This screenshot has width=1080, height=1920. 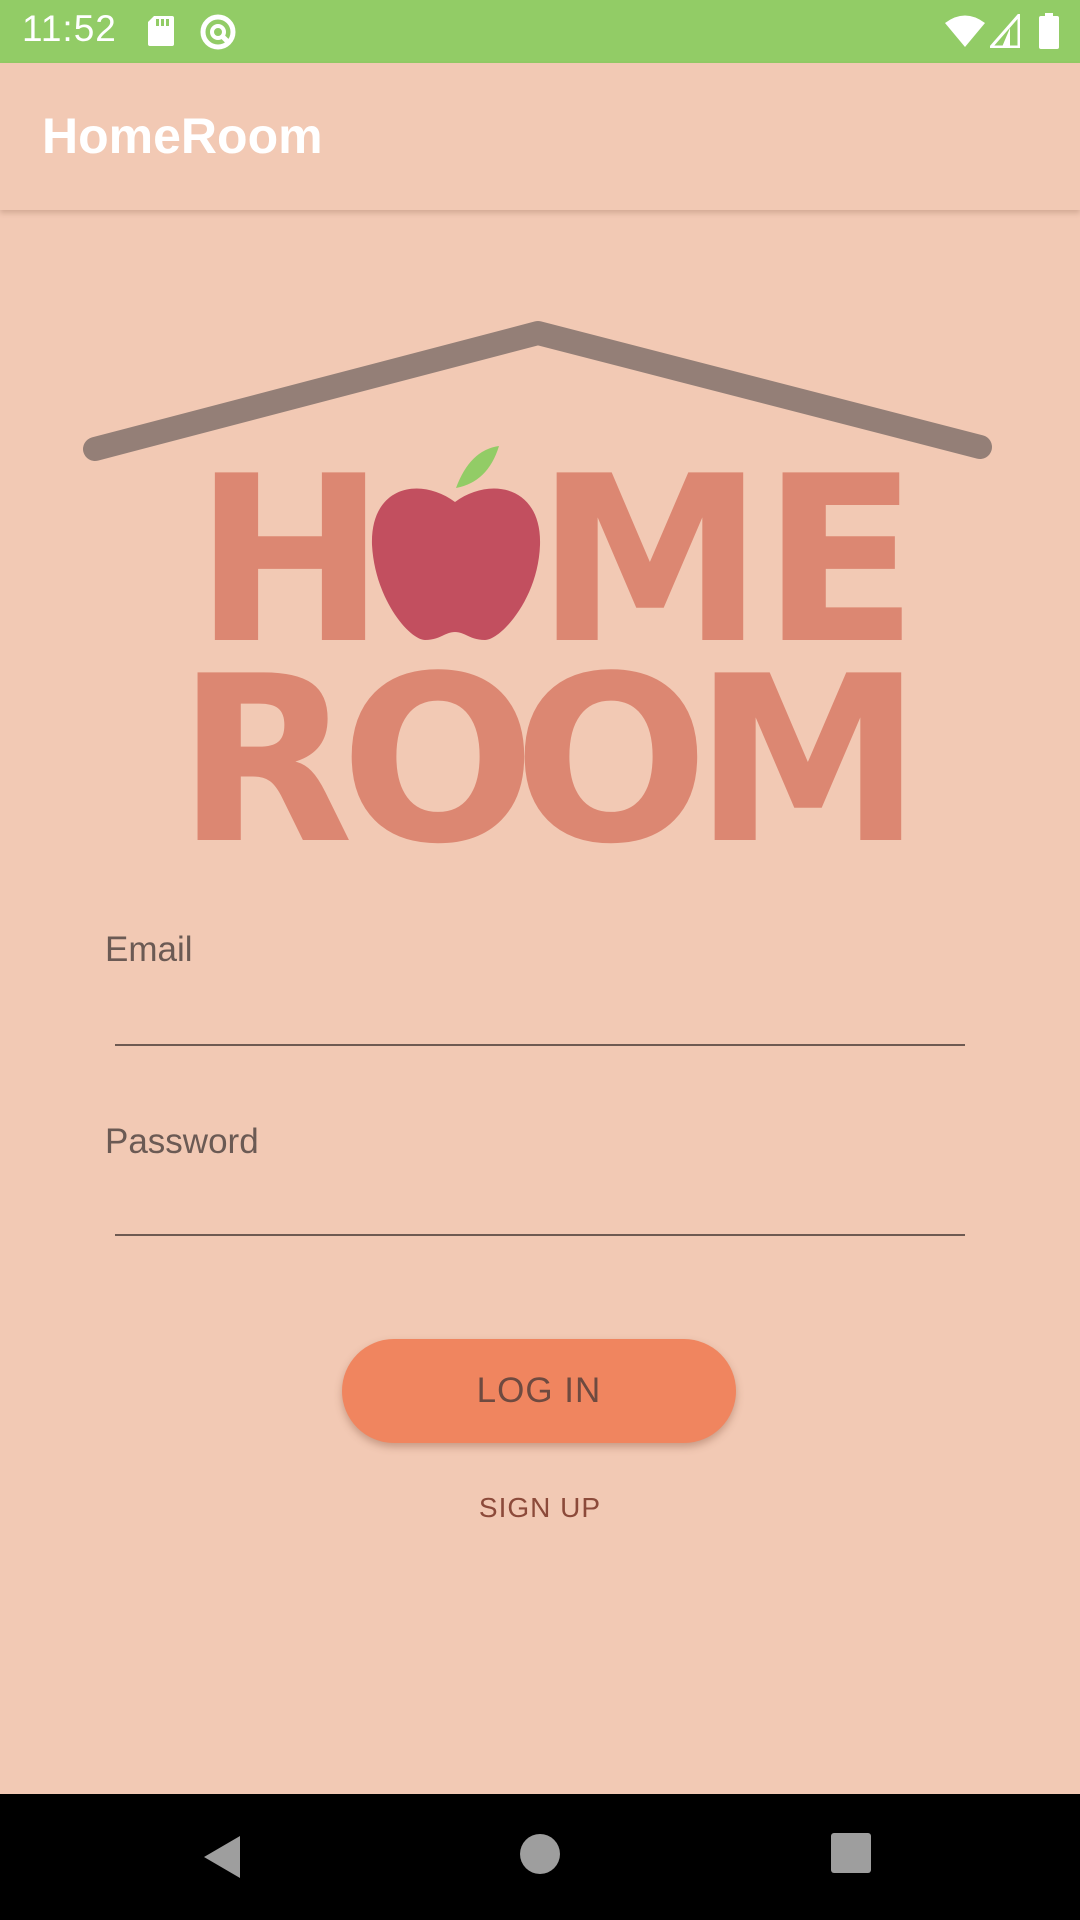 I want to click on battery-icon, so click(x=1049, y=31).